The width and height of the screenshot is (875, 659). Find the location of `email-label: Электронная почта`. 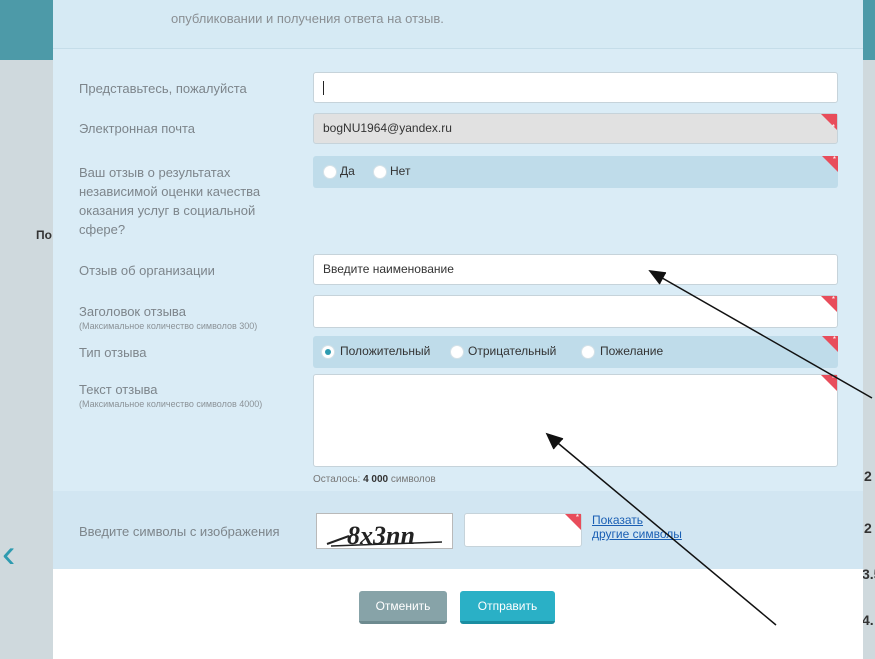

email-label: Электронная почта is located at coordinates (137, 128).